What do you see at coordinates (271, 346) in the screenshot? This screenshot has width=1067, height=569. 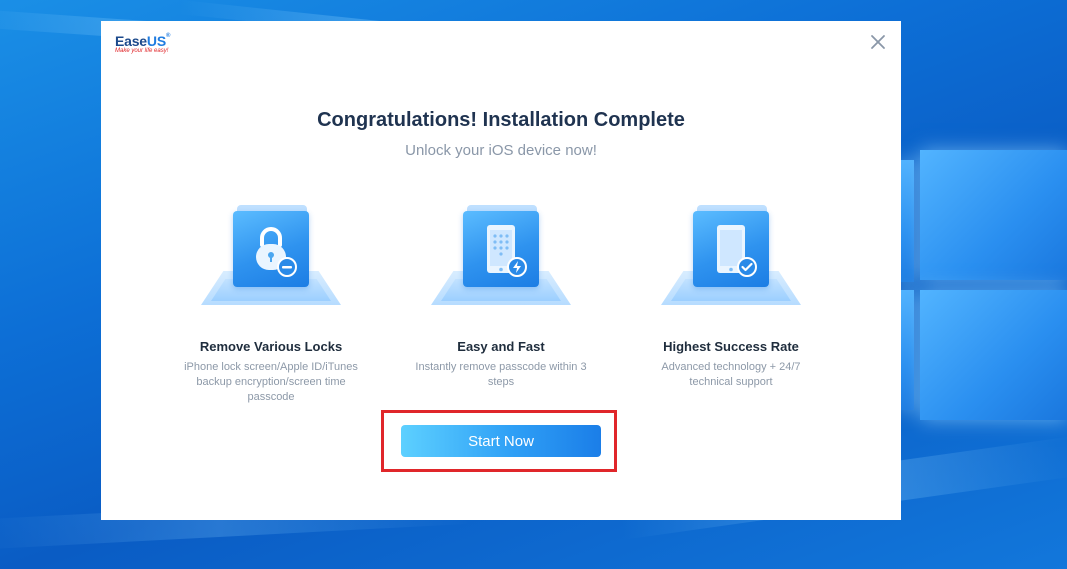 I see `feature-title: Remove Various Locks` at bounding box center [271, 346].